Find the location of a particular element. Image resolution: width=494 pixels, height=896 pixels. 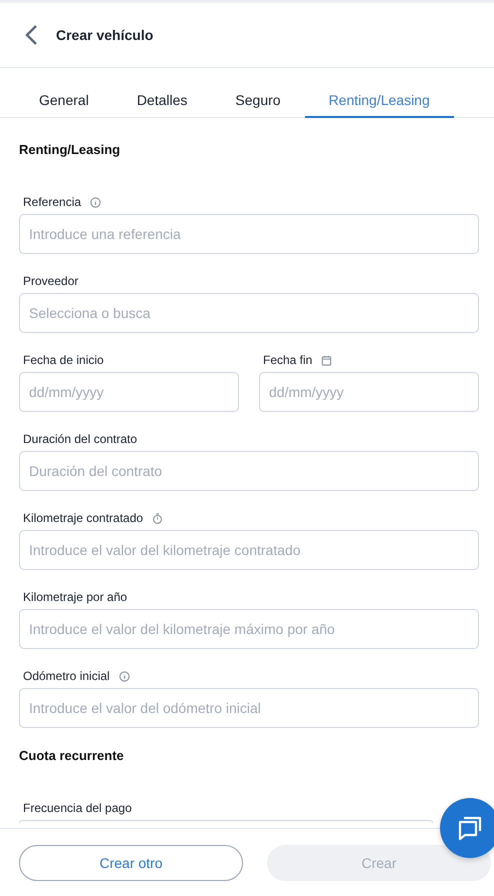

stopwatch-icon is located at coordinates (158, 518).